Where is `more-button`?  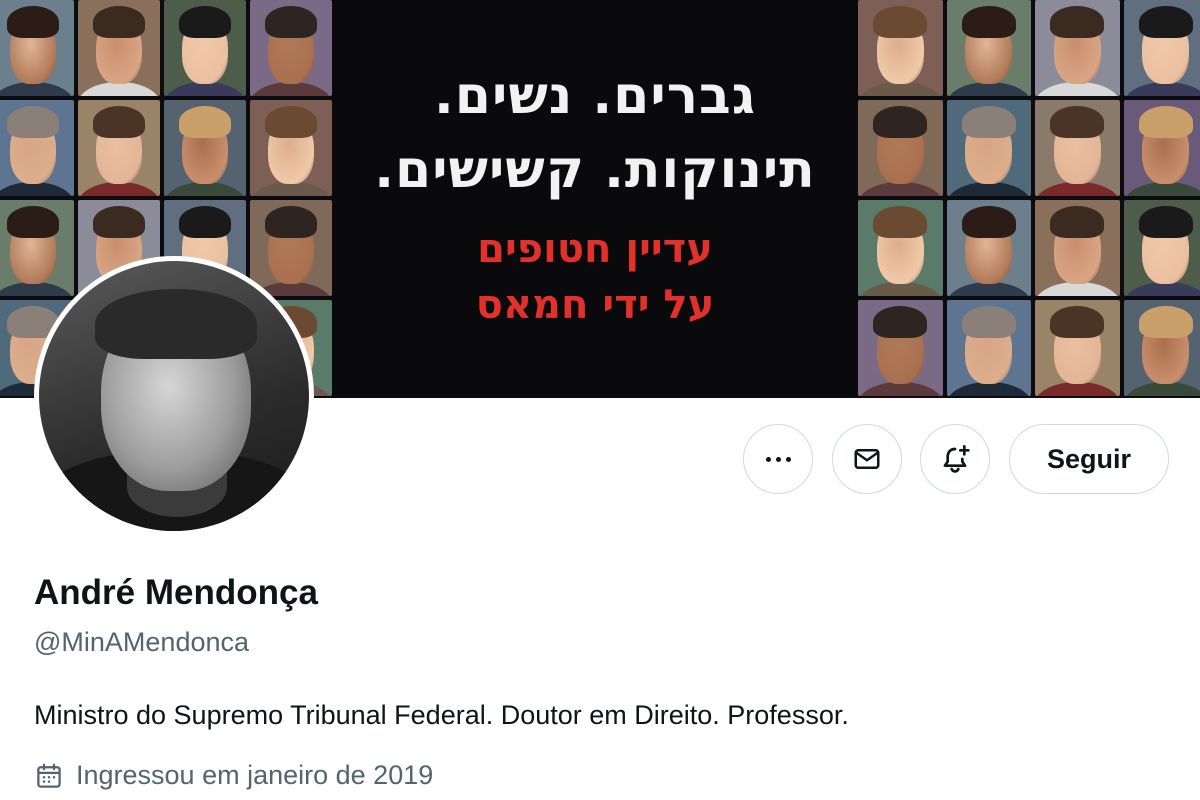 more-button is located at coordinates (778, 459).